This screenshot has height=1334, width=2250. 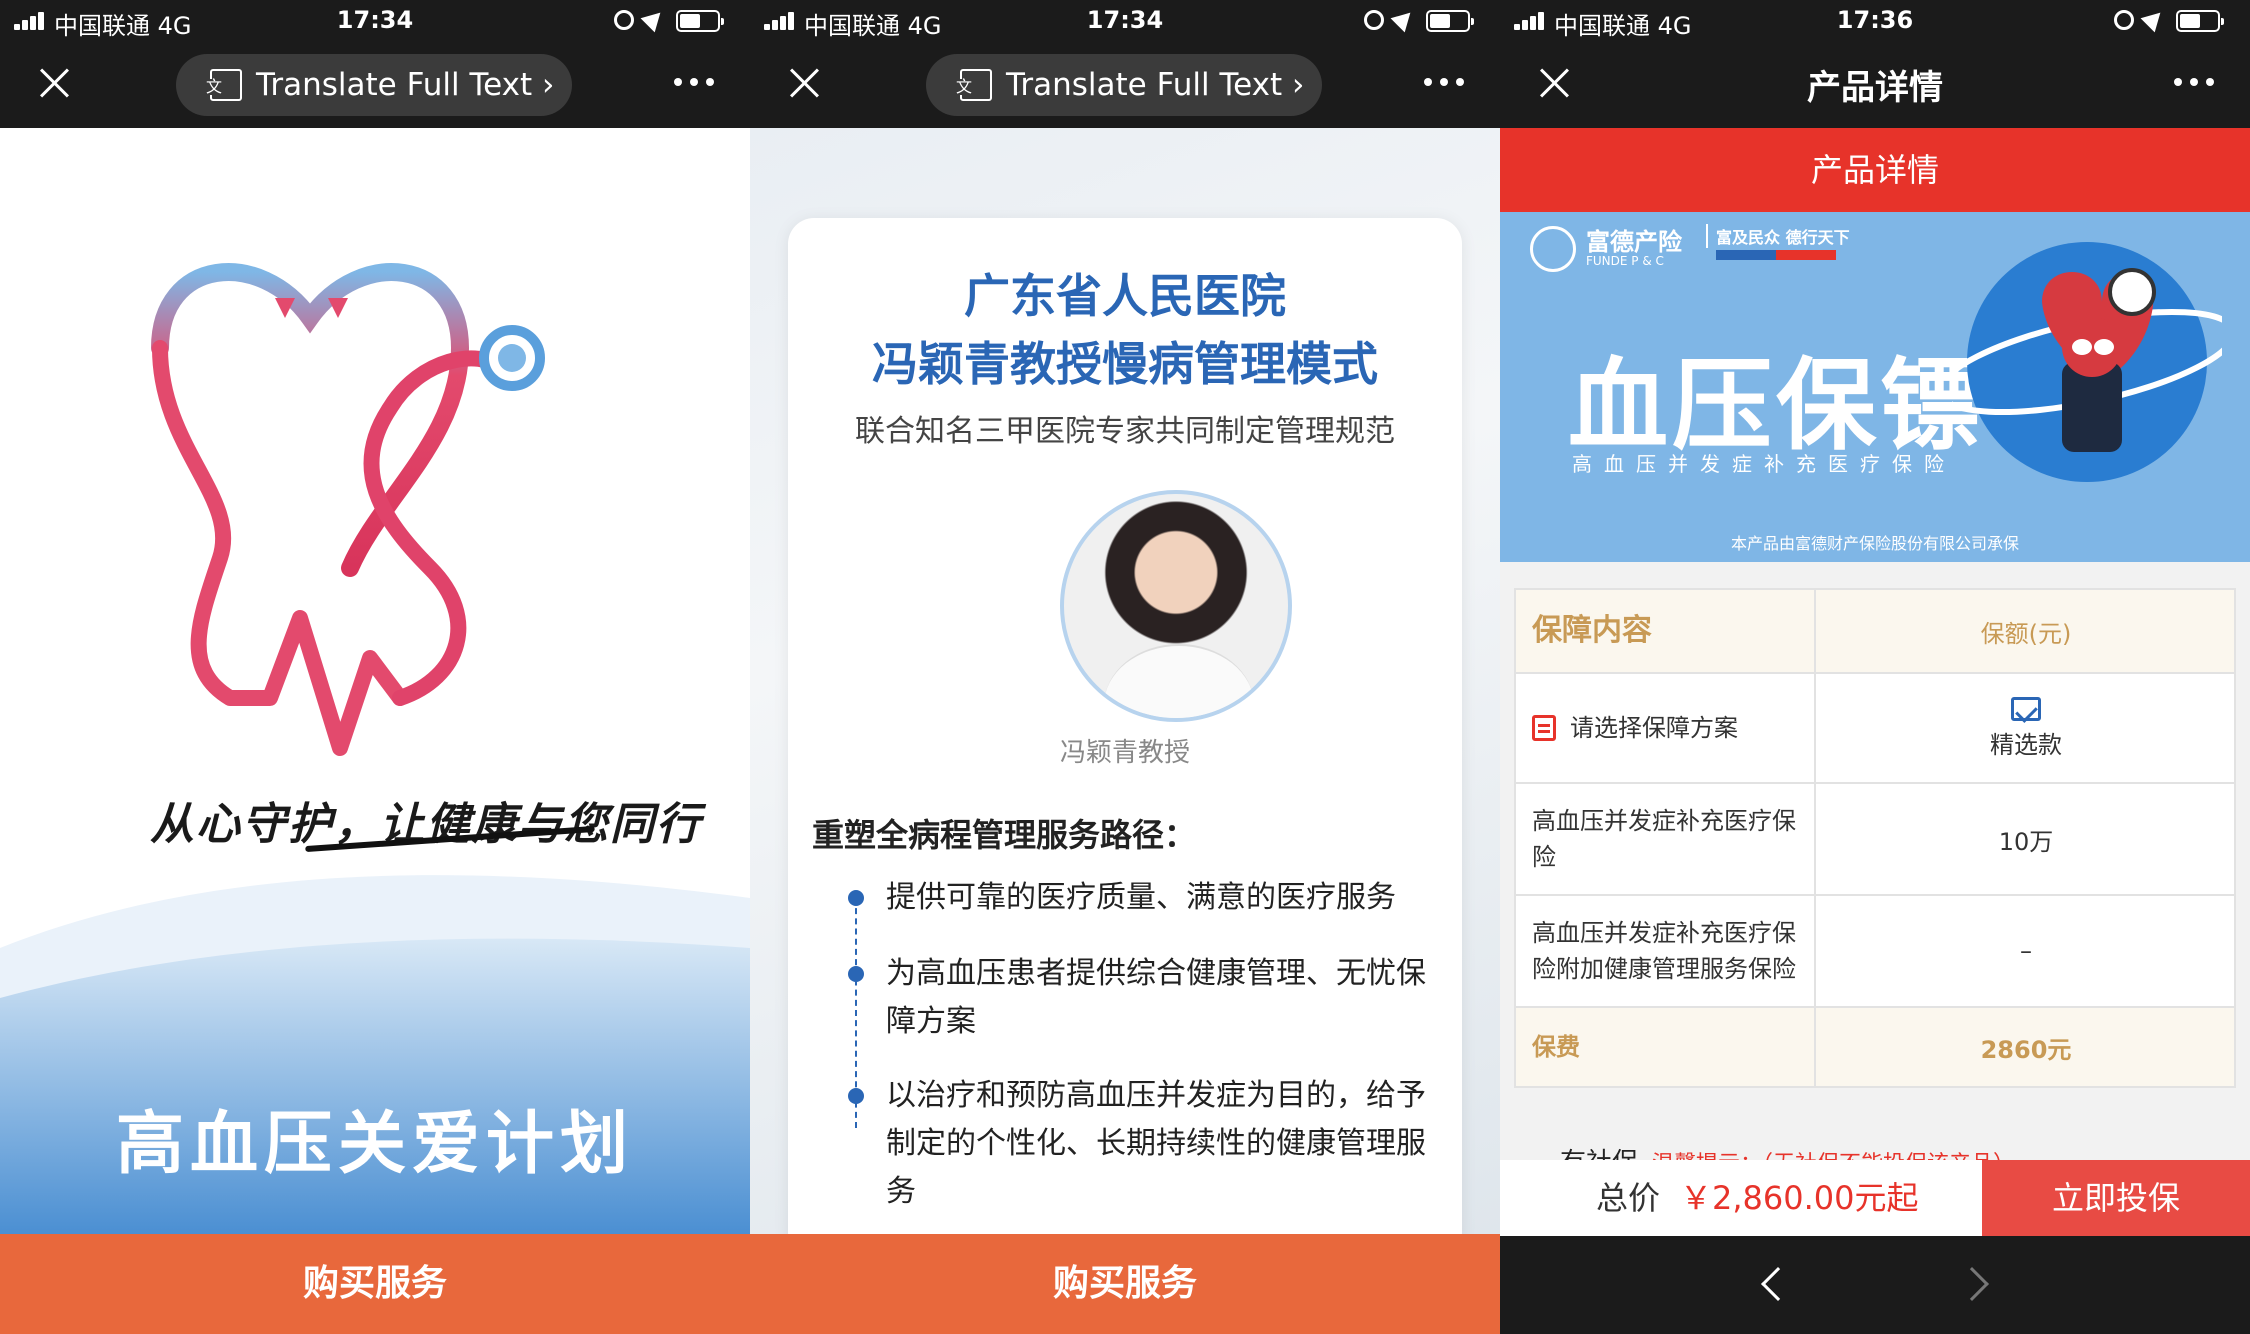 What do you see at coordinates (1628, 1198) in the screenshot?
I see `total-label: 总价` at bounding box center [1628, 1198].